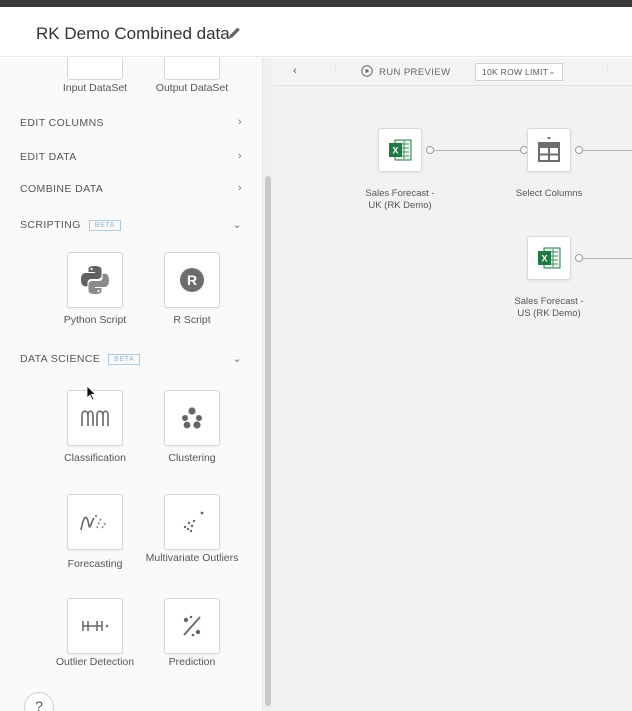 The image size is (632, 711). I want to click on node-sales-forecast-us: X, so click(549, 258).